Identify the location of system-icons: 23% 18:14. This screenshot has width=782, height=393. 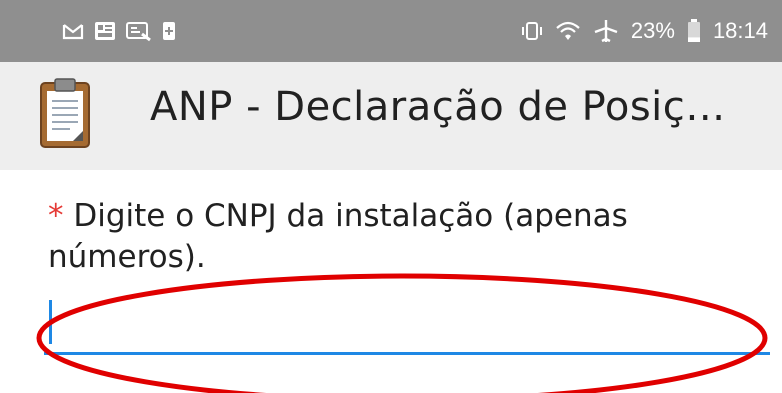
(644, 31).